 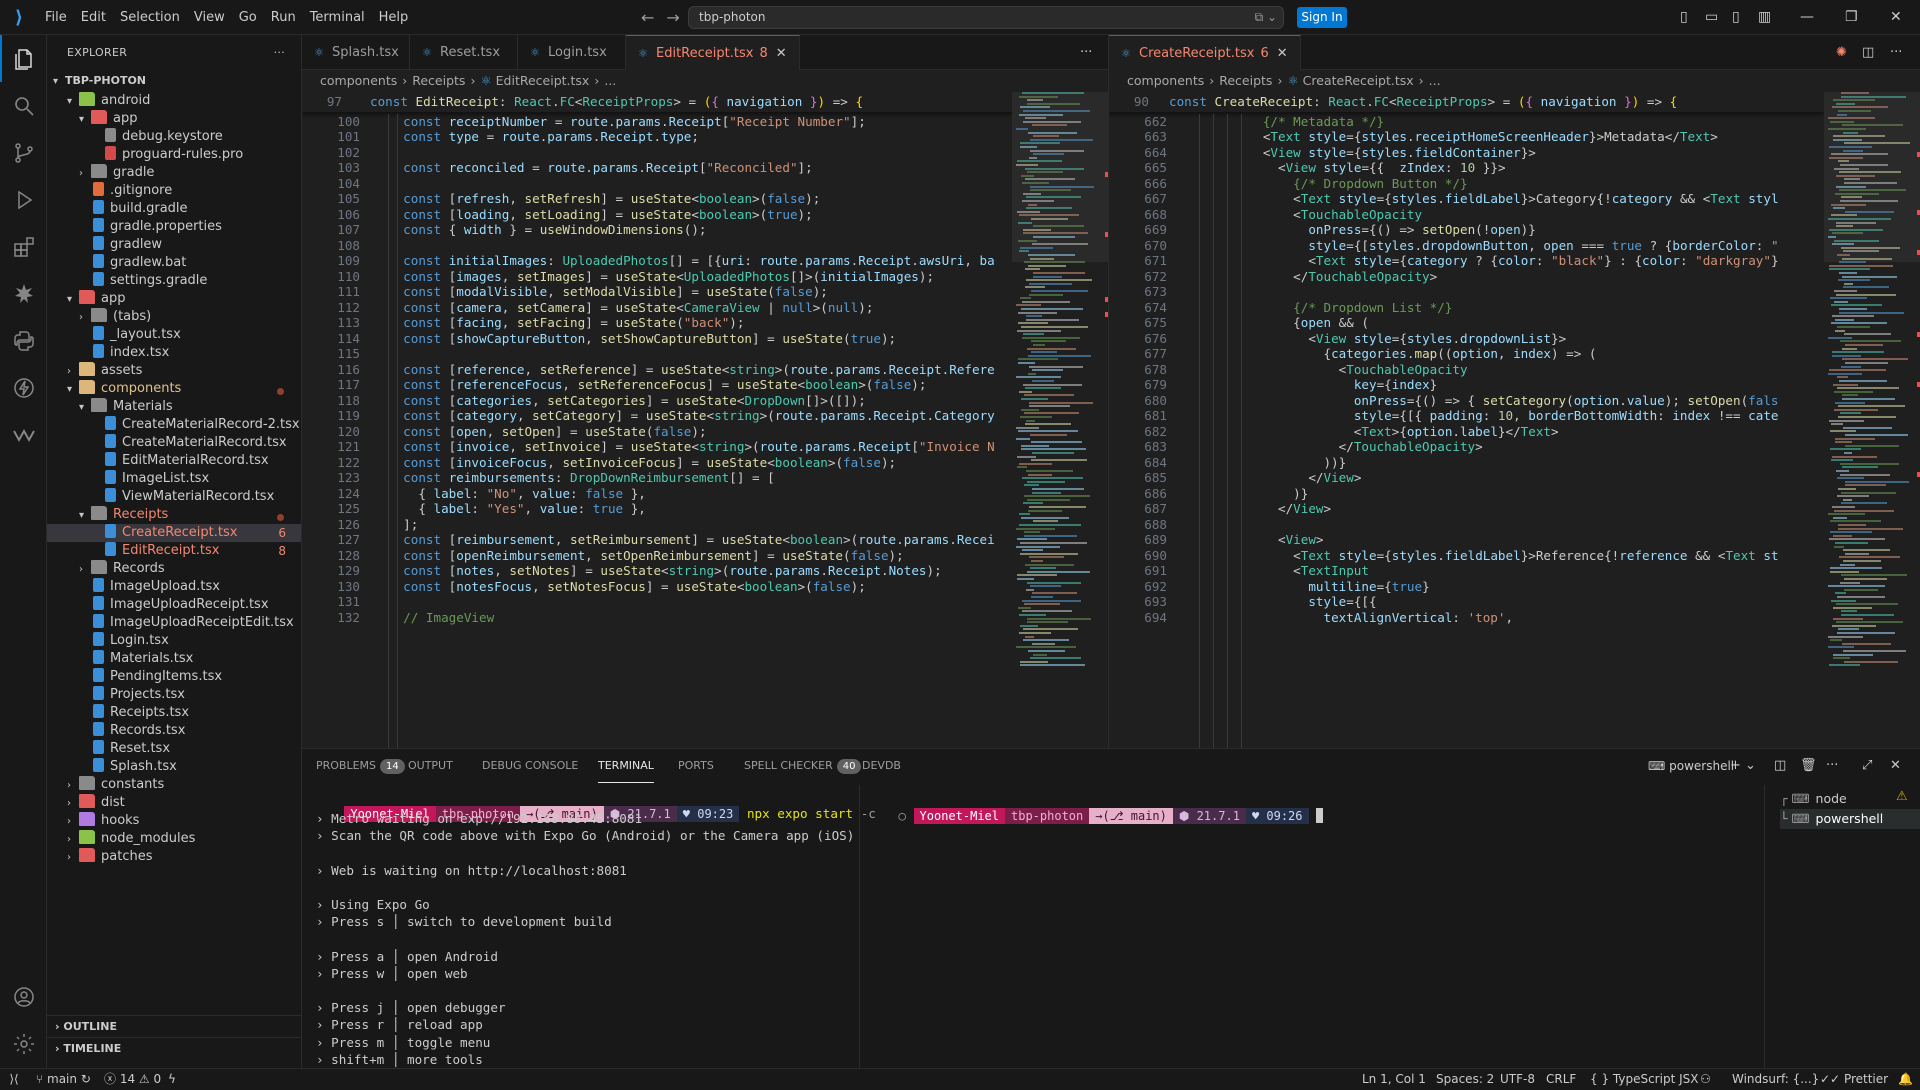 What do you see at coordinates (23, 340) in the screenshot?
I see `python-icon` at bounding box center [23, 340].